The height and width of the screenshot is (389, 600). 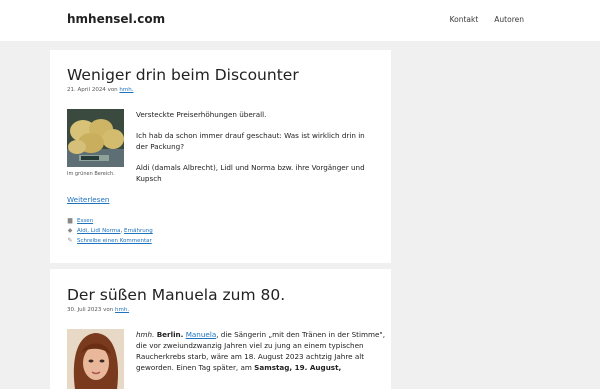 I want to click on comment-link: Schreibe einen Kommentar, so click(x=114, y=241).